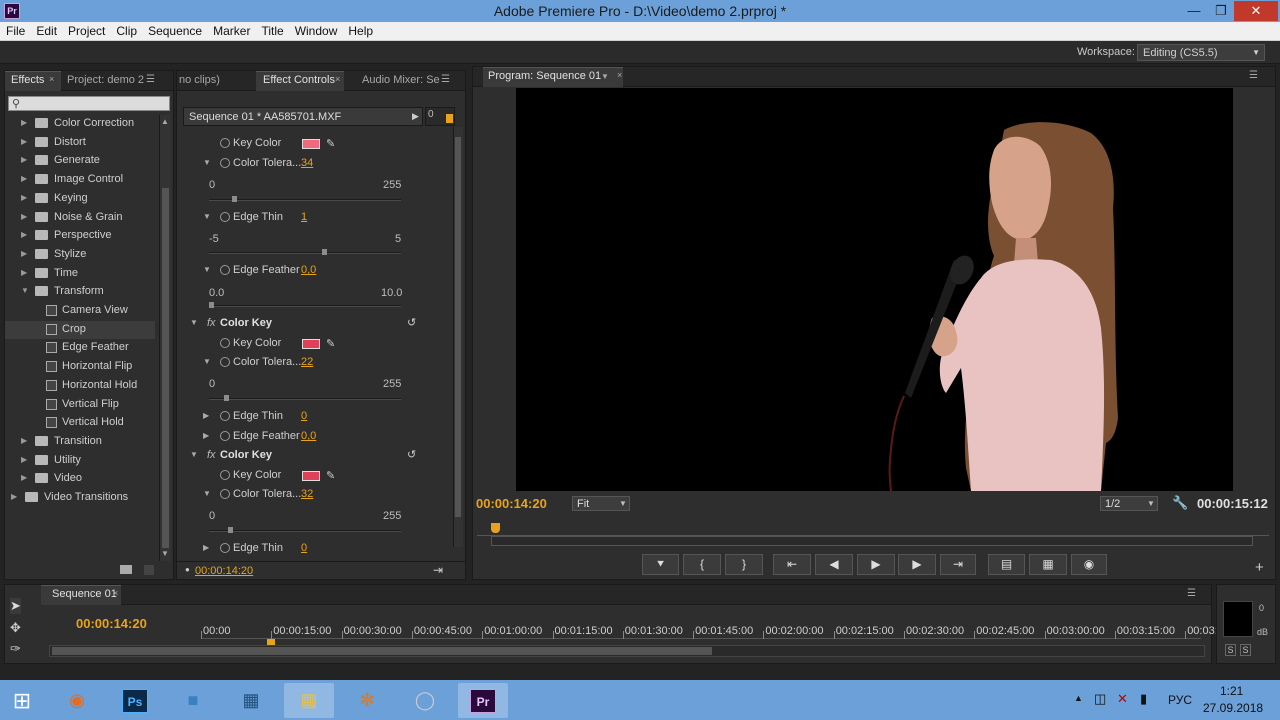 The width and height of the screenshot is (1280, 720). What do you see at coordinates (80, 218) in the screenshot?
I see `effects-tree-item: ▶ Noise & Grain` at bounding box center [80, 218].